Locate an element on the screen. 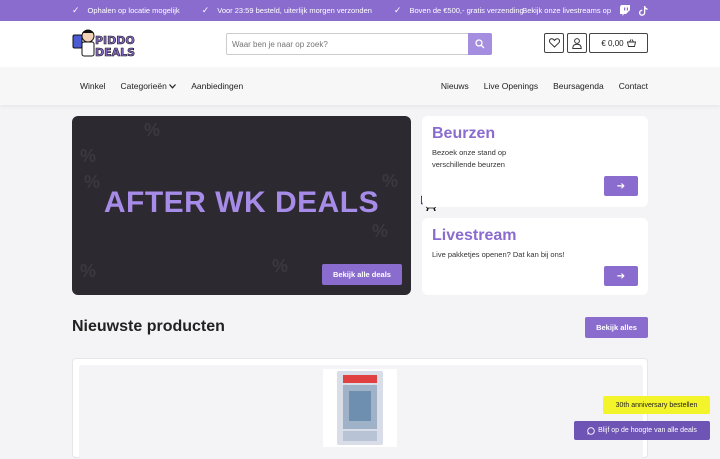 This screenshot has width=720, height=459. account-button is located at coordinates (577, 43).